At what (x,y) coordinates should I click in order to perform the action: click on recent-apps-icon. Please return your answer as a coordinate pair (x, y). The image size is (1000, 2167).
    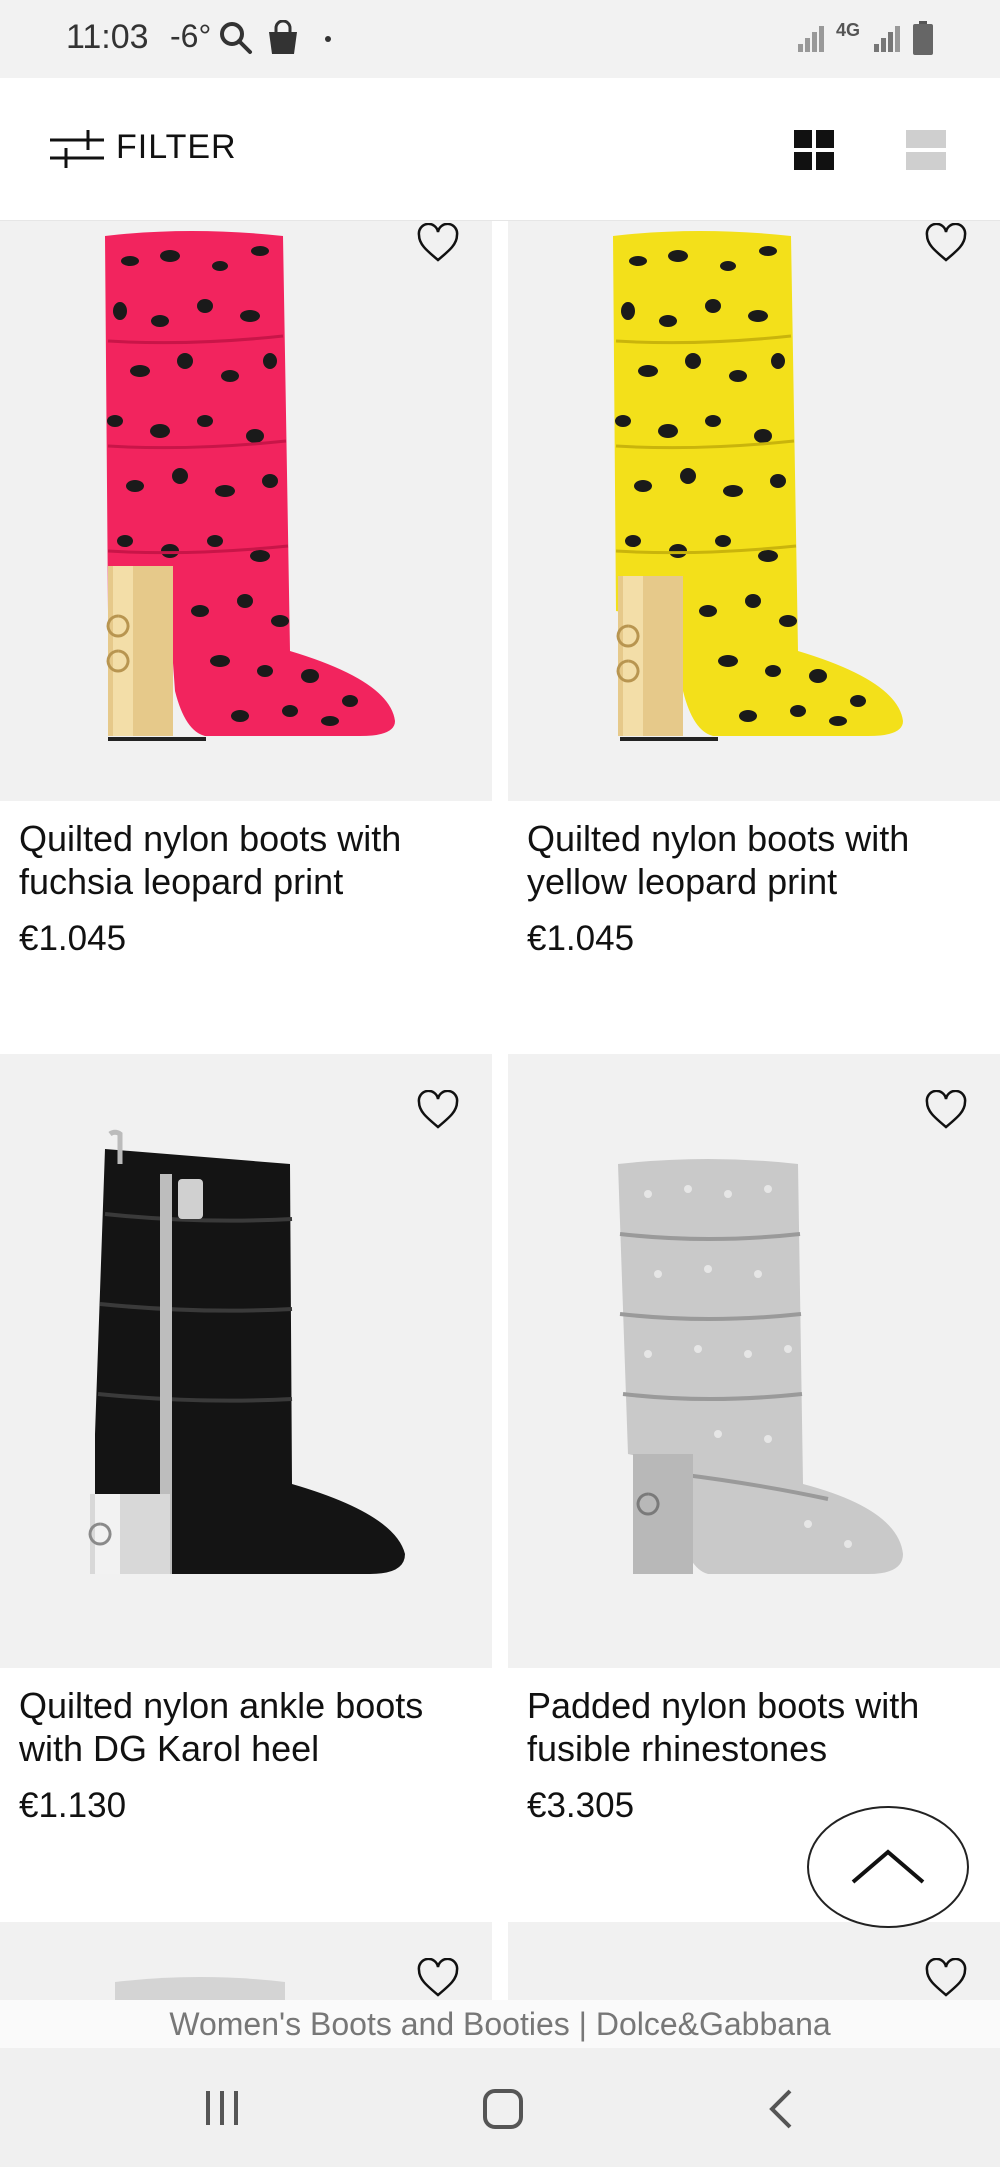
    Looking at the image, I should click on (222, 2108).